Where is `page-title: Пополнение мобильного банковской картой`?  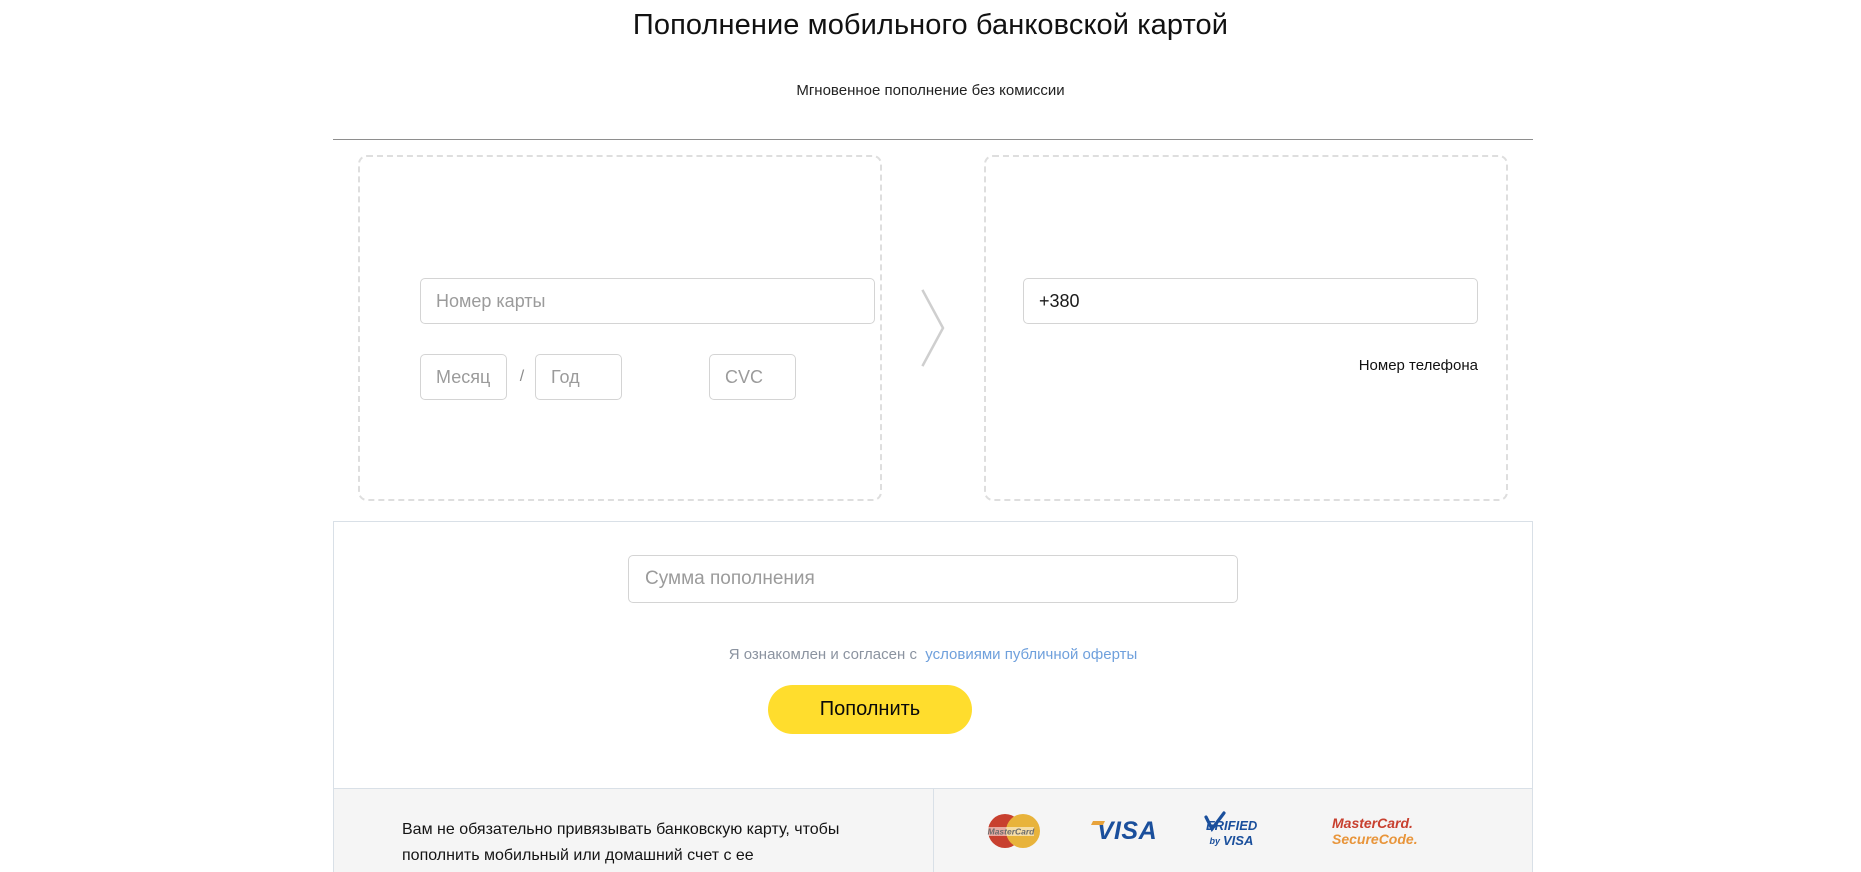 page-title: Пополнение мобильного банковской картой is located at coordinates (930, 25).